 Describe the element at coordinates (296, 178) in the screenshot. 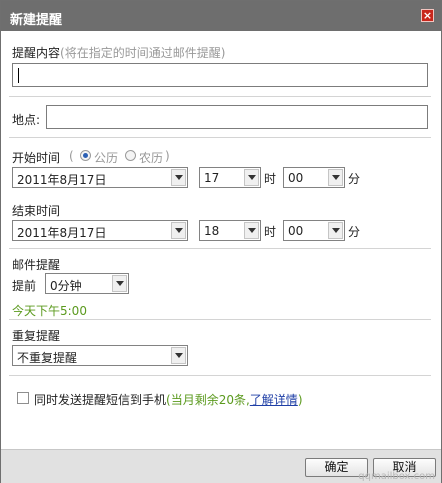

I see `start-minute-value: 00` at that location.